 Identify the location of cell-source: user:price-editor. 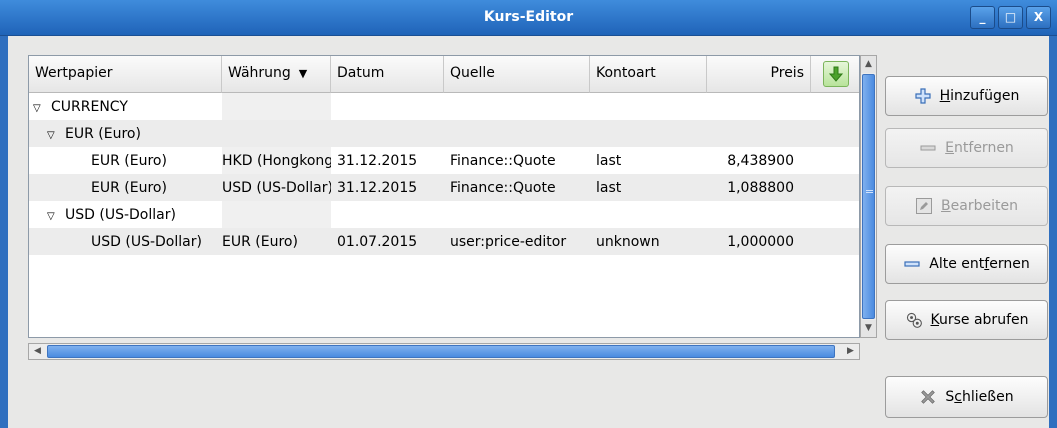
(508, 241).